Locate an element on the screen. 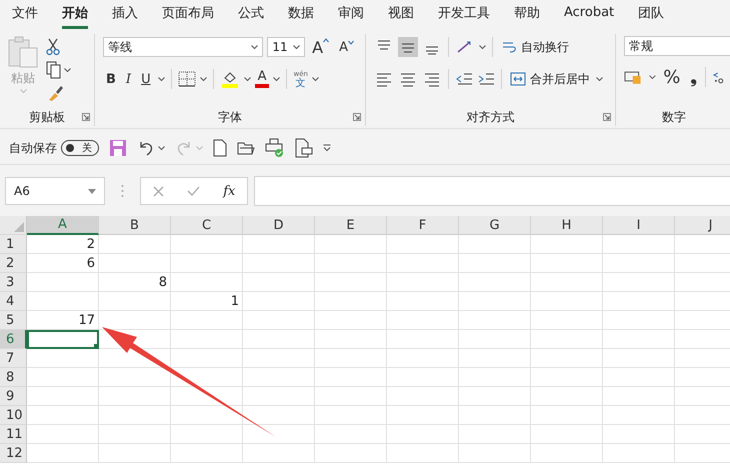 The image size is (730, 465). grip-icon is located at coordinates (122, 191).